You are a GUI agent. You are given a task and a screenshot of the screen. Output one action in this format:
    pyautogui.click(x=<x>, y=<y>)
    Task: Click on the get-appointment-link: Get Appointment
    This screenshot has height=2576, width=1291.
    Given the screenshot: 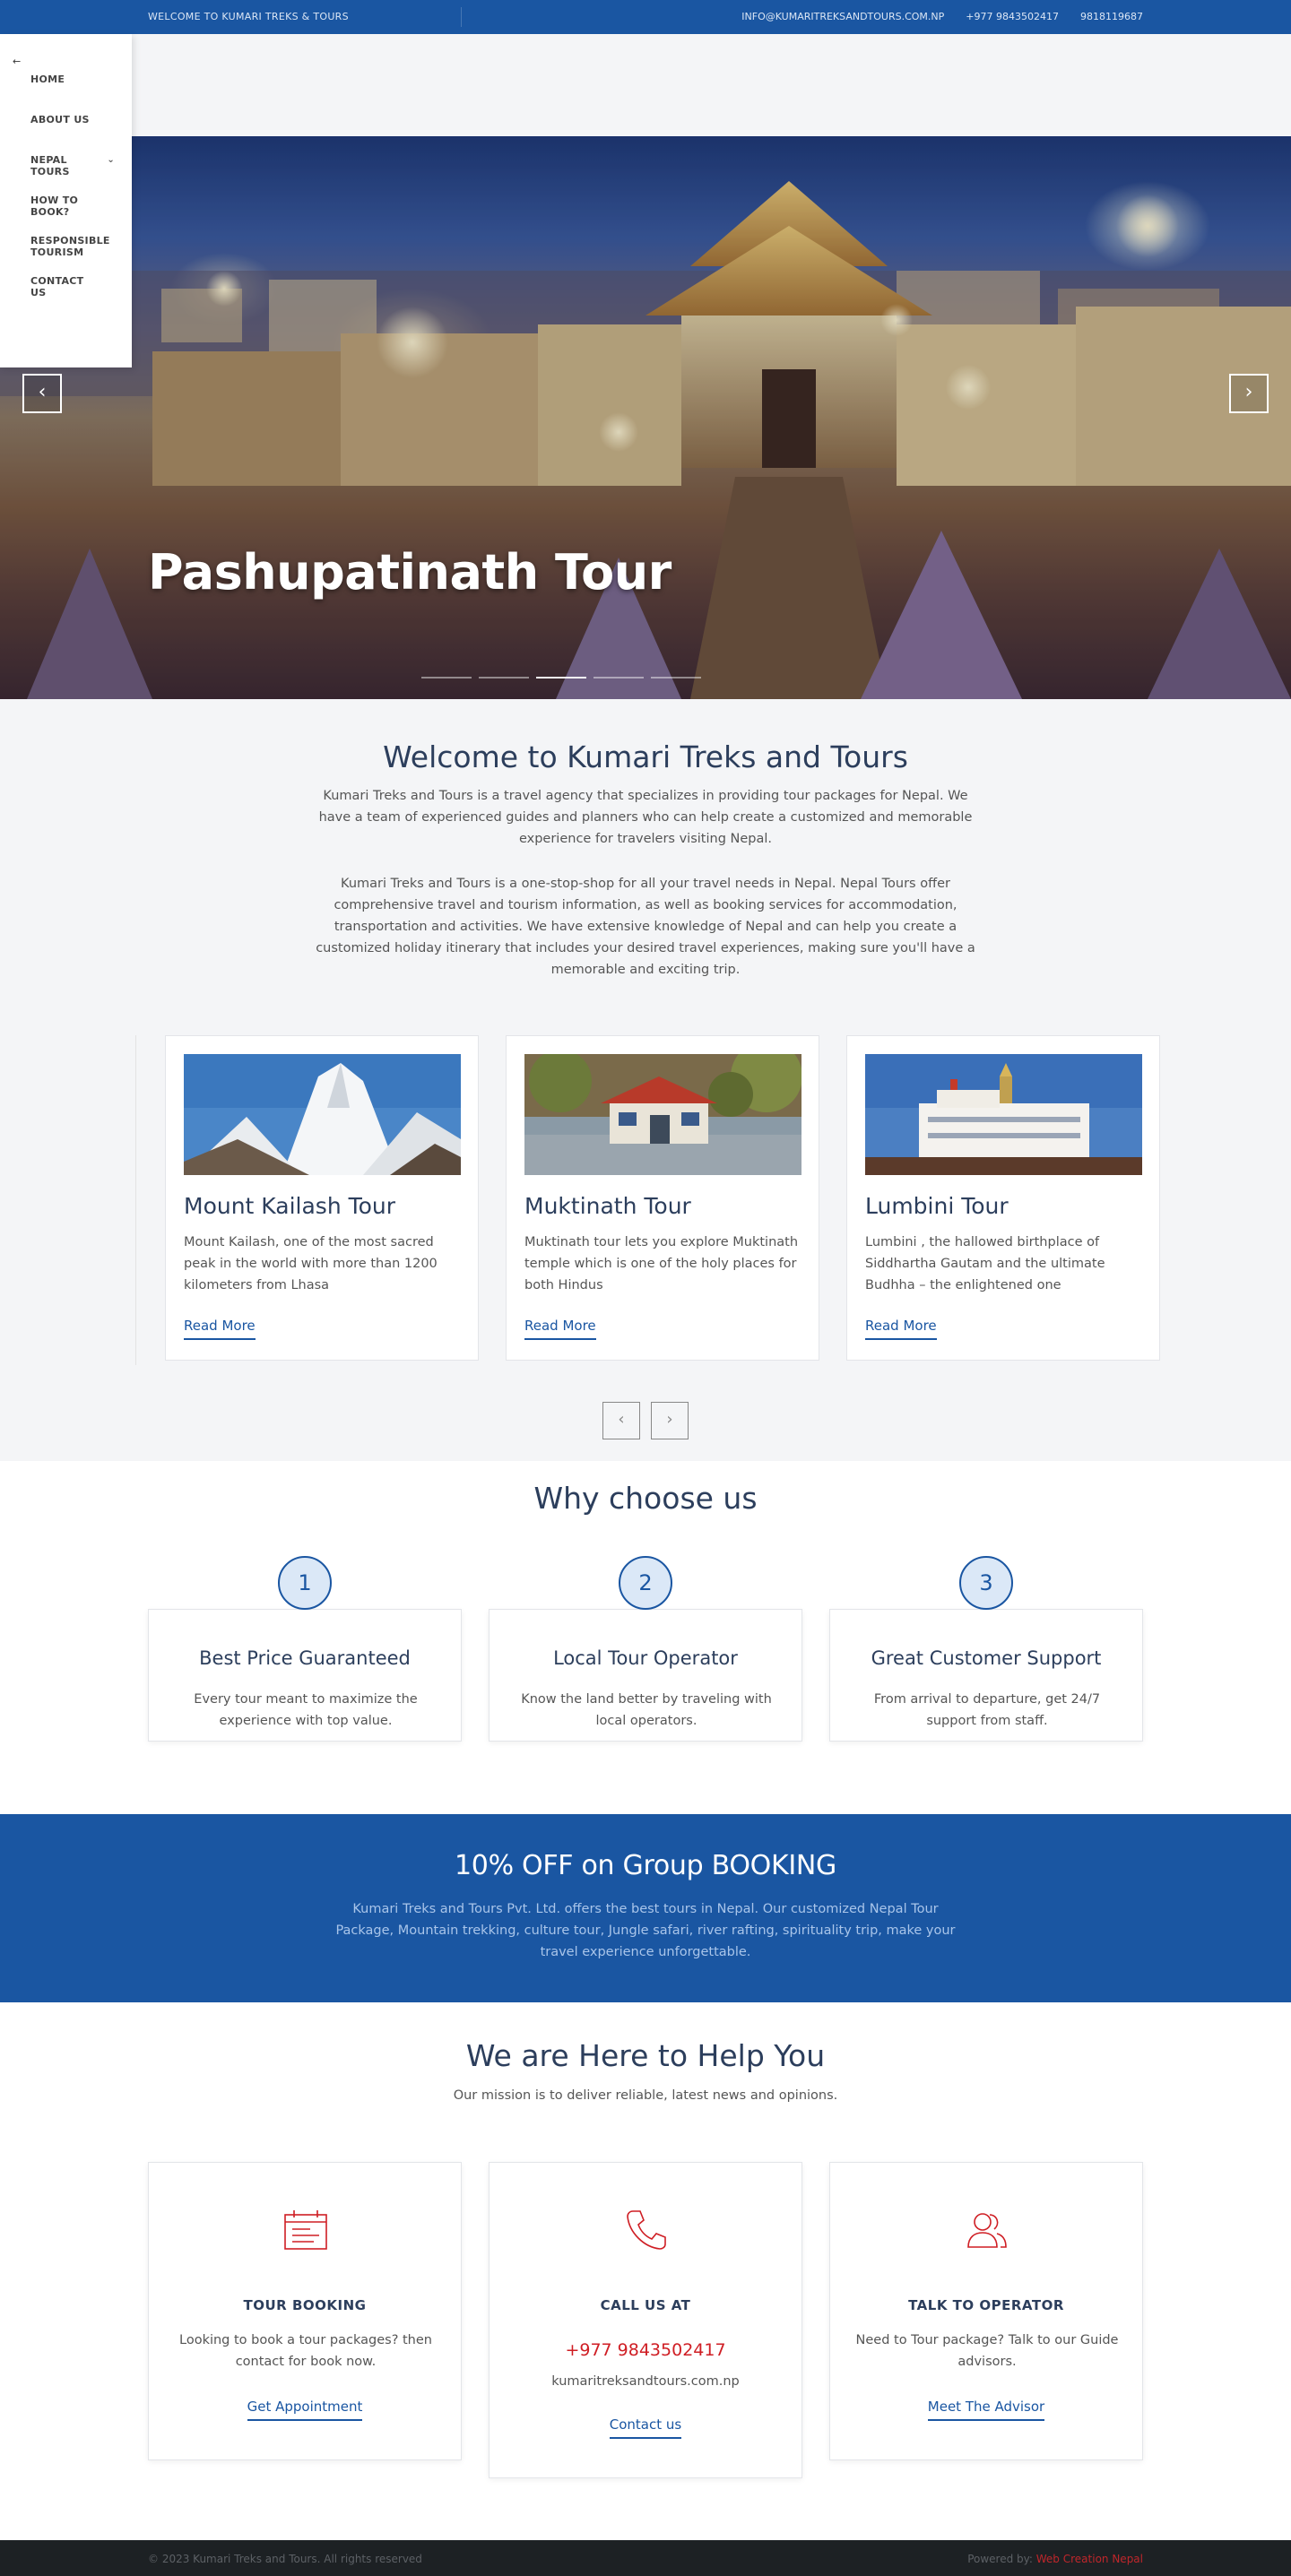 What is the action you would take?
    pyautogui.click(x=305, y=2410)
    